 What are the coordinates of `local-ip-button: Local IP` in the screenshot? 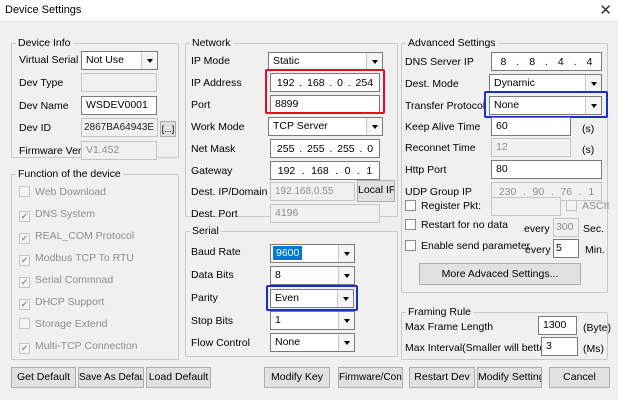 It's located at (376, 191).